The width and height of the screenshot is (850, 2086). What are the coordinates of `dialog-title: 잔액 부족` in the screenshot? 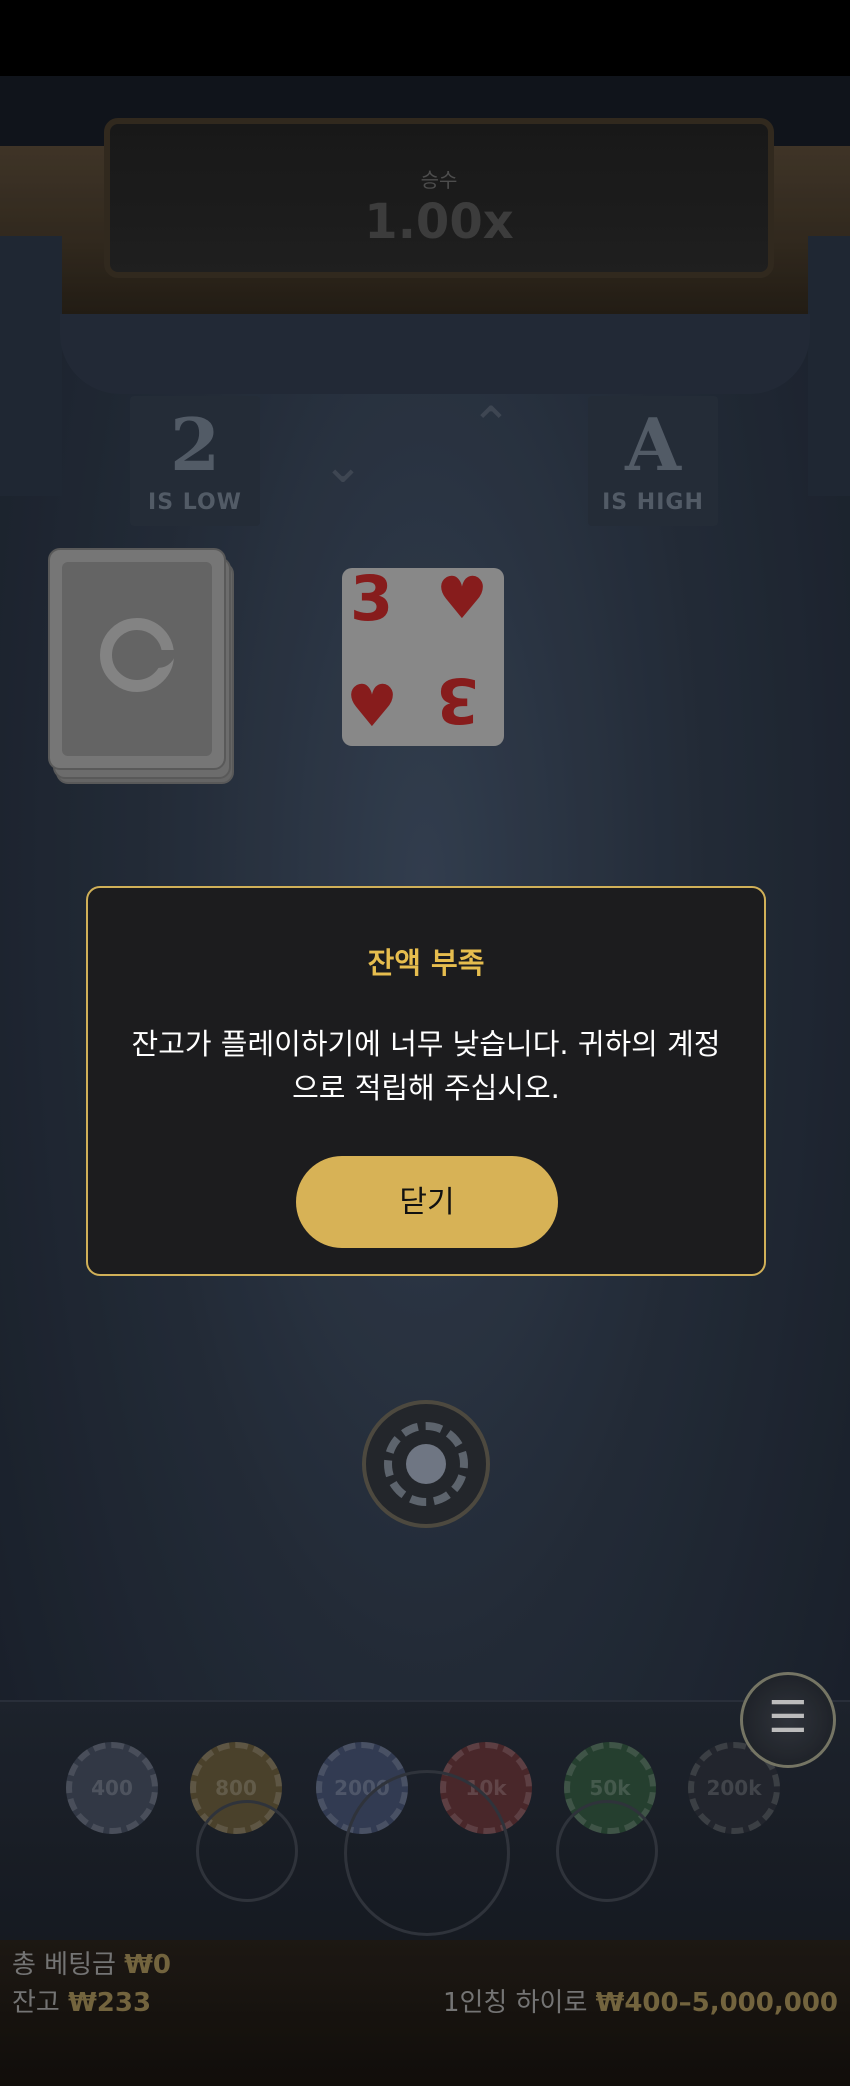 It's located at (426, 963).